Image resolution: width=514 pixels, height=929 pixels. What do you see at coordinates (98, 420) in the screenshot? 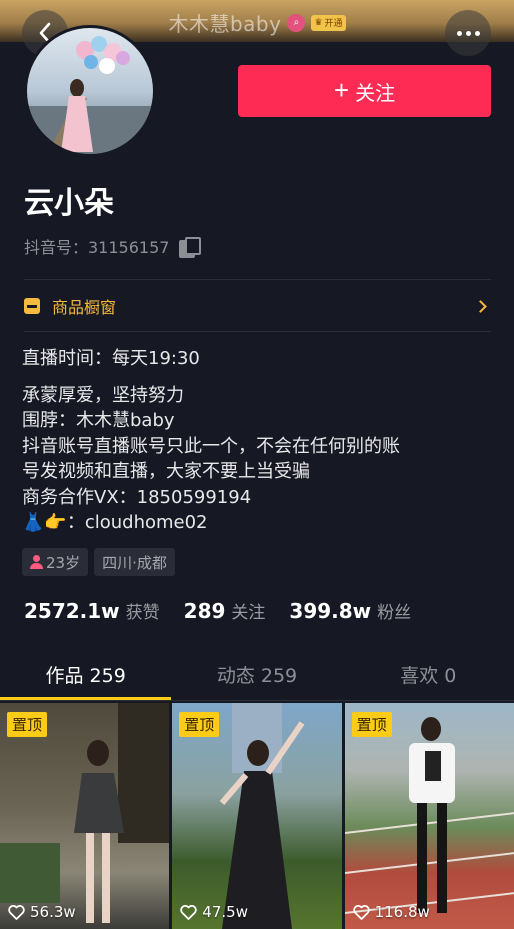
I see `bio-line: 围脖：木木慧baby` at bounding box center [98, 420].